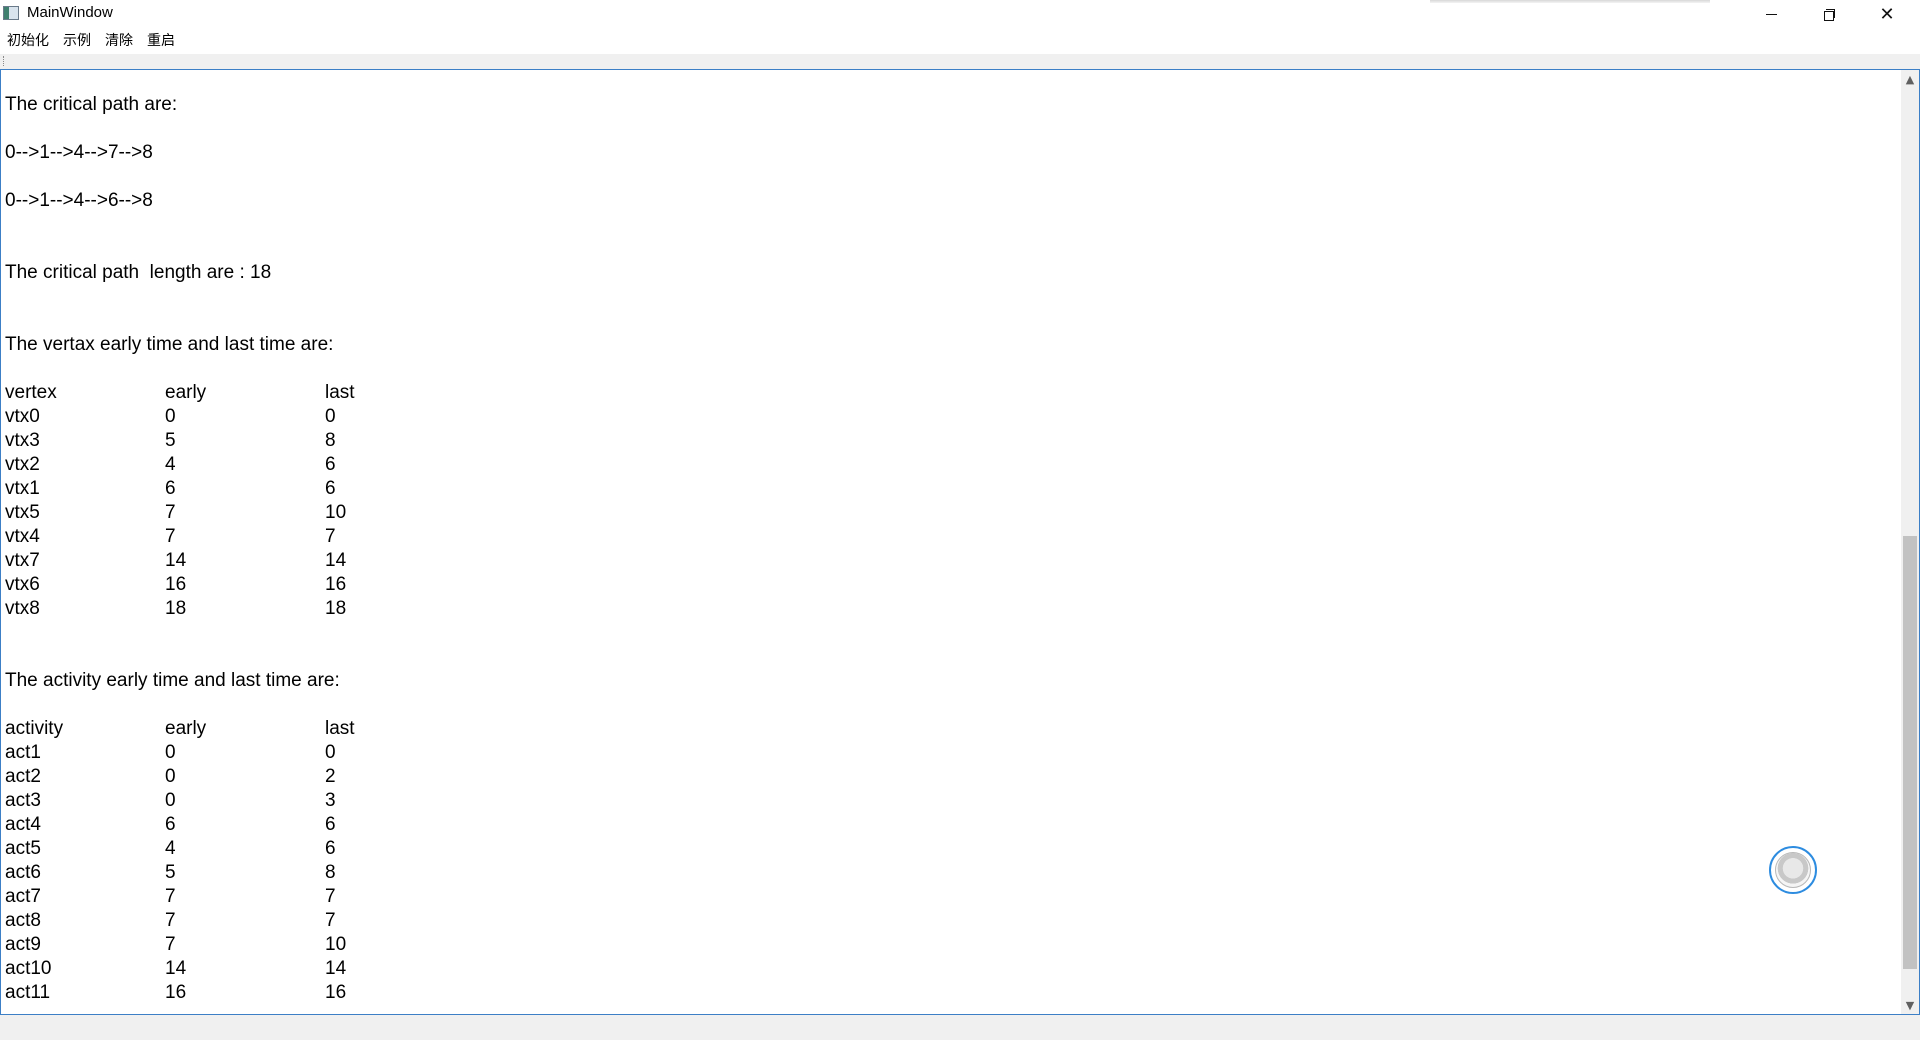 The height and width of the screenshot is (1040, 1920). I want to click on minimize-button, so click(1771, 14).